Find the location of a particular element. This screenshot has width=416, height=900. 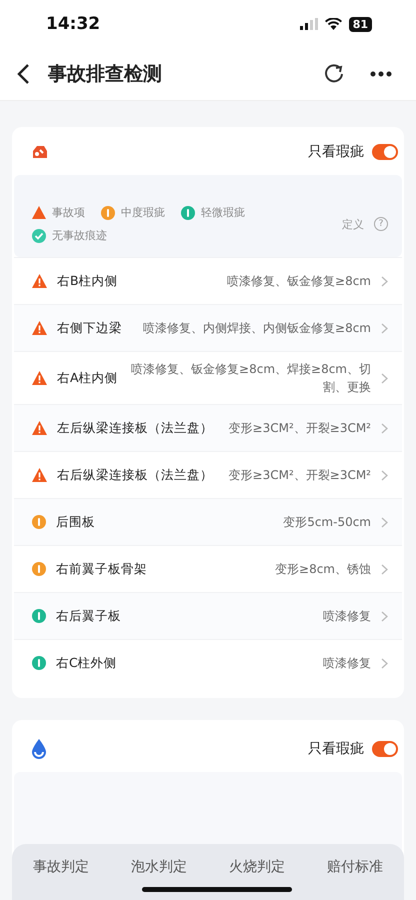

wifi-icon is located at coordinates (333, 24).